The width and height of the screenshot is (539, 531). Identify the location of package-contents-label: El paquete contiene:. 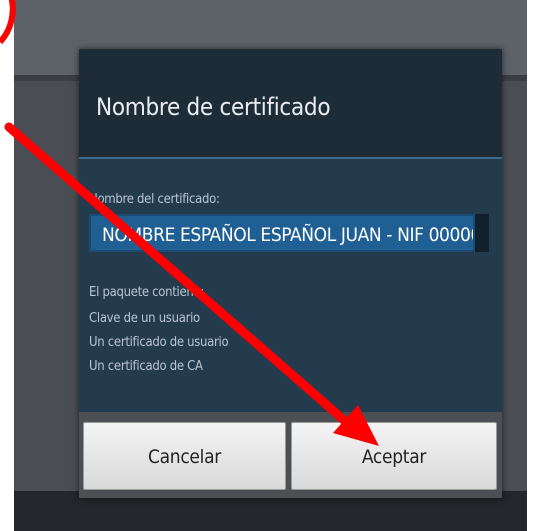
(147, 292).